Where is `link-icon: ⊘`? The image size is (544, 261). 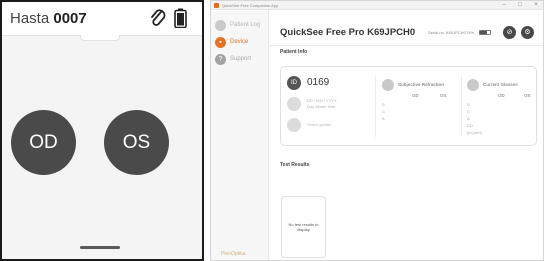
link-icon: ⊘ is located at coordinates (509, 32).